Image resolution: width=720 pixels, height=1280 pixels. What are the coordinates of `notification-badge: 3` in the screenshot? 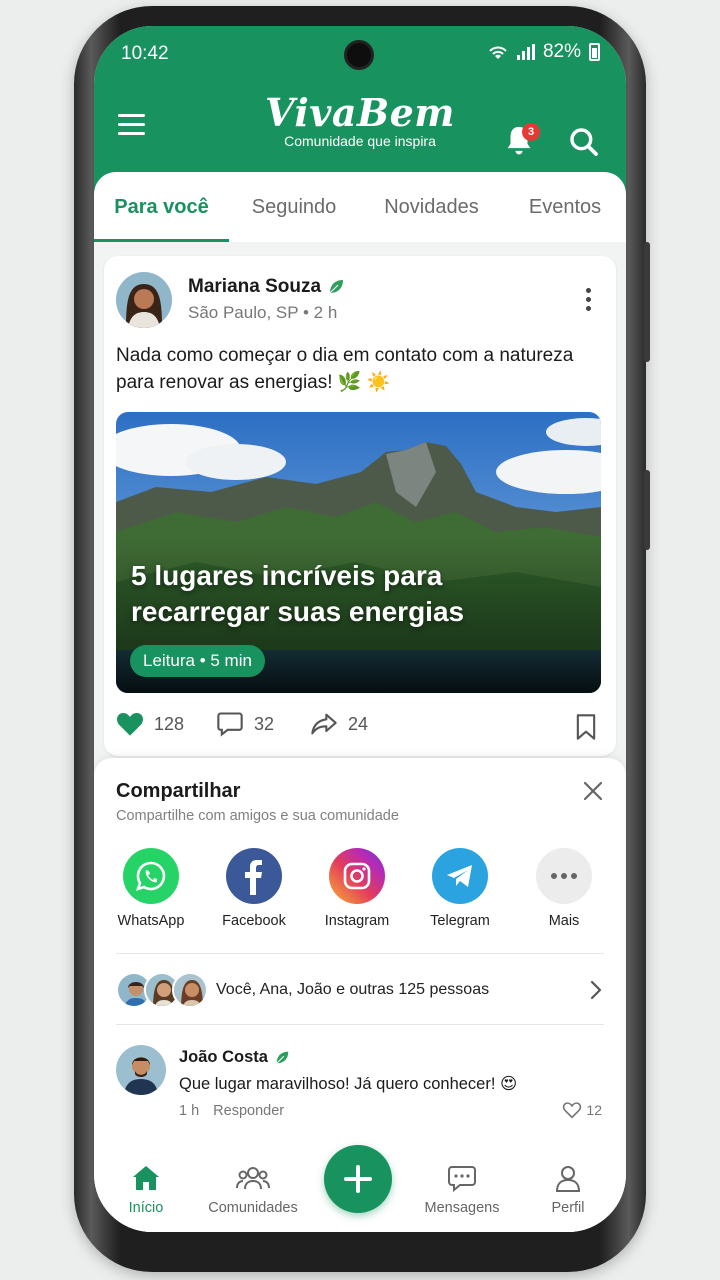 It's located at (531, 132).